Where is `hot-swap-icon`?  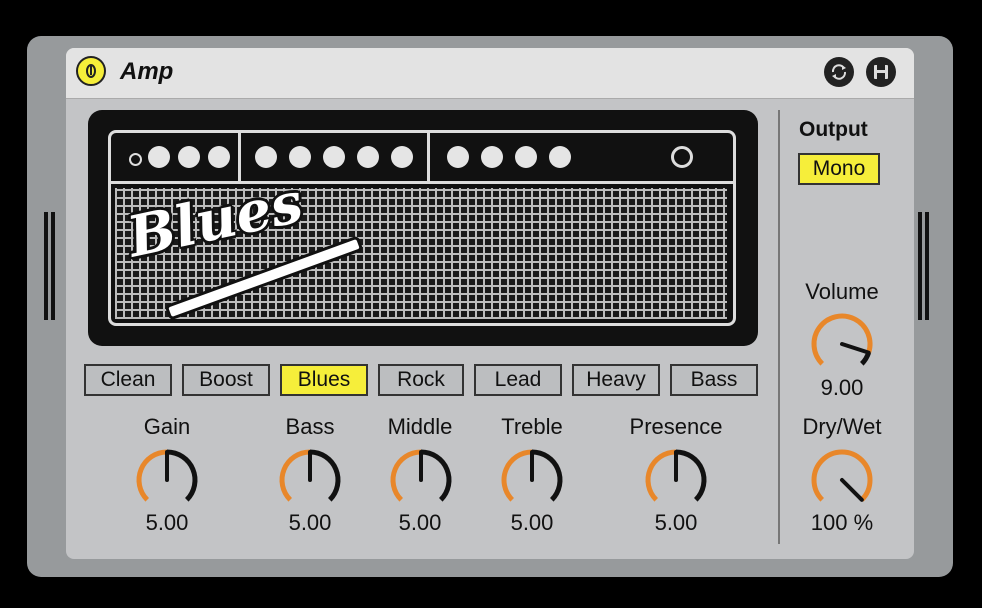
hot-swap-icon is located at coordinates (839, 72).